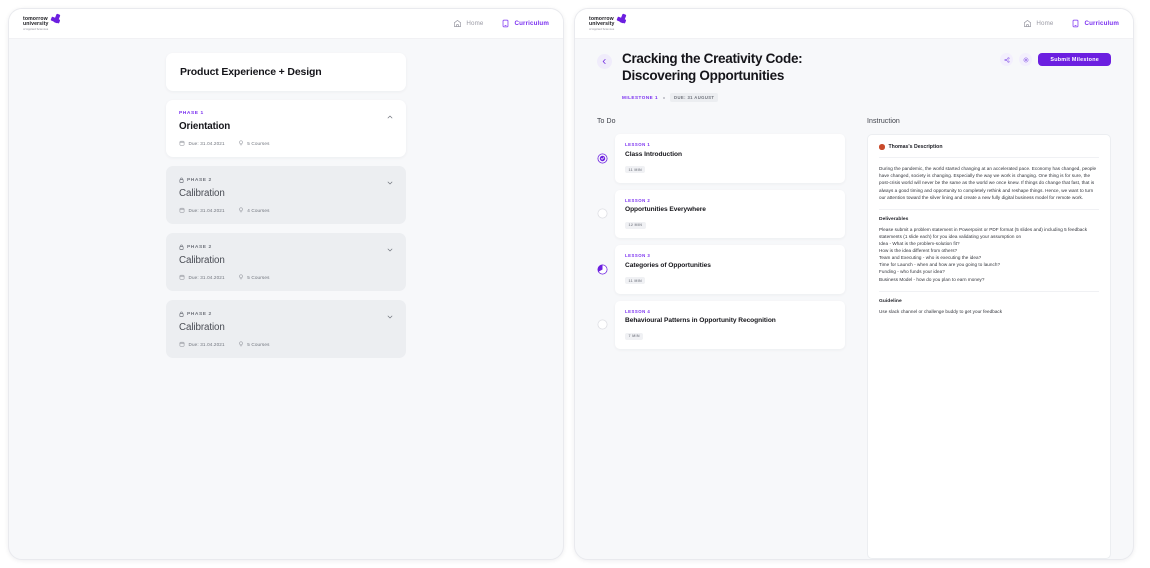 The image size is (1150, 568). Describe the element at coordinates (634, 336) in the screenshot. I see `lesson-duration: 7 MIN` at that location.